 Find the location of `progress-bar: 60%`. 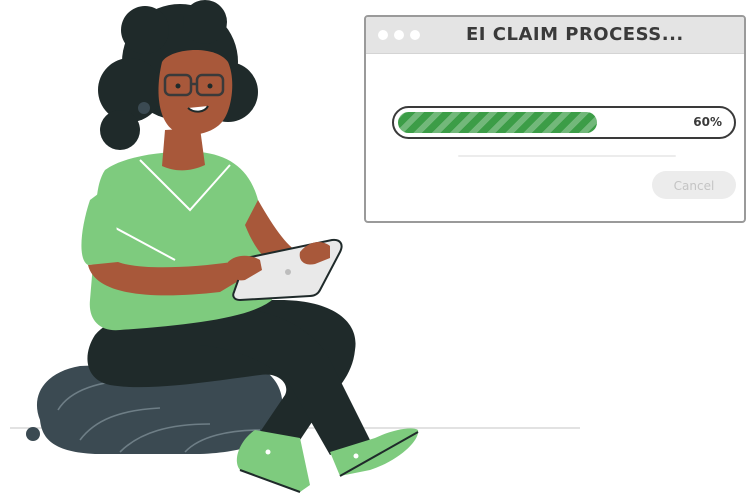

progress-bar: 60% is located at coordinates (564, 122).